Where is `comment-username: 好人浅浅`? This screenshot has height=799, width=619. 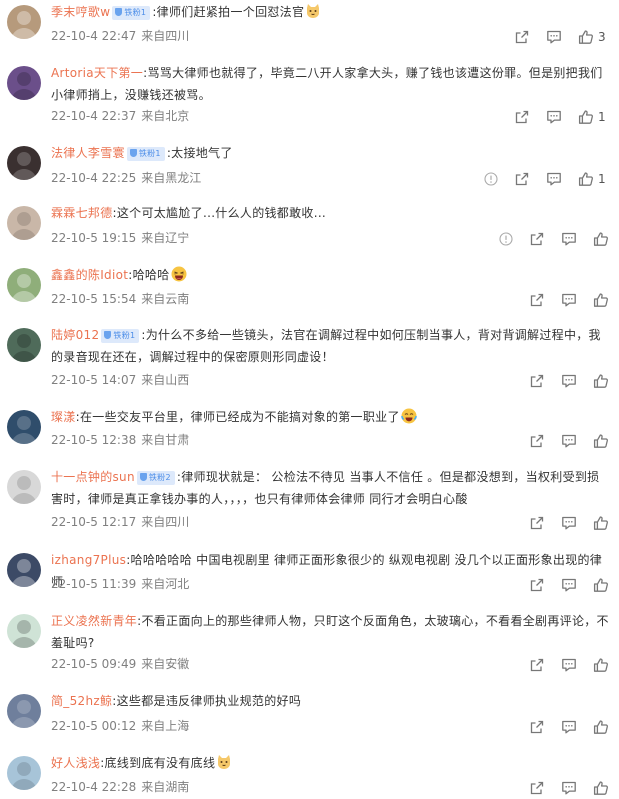
comment-username: 好人浅浅 is located at coordinates (75, 763).